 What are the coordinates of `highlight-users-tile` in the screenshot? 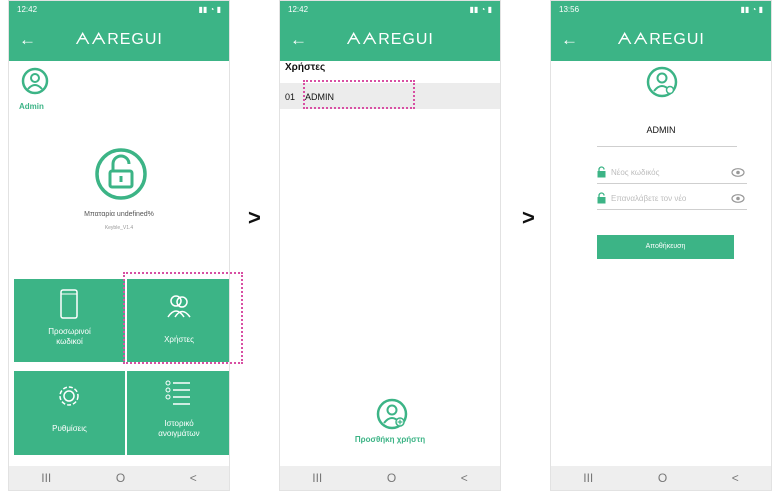 It's located at (183, 318).